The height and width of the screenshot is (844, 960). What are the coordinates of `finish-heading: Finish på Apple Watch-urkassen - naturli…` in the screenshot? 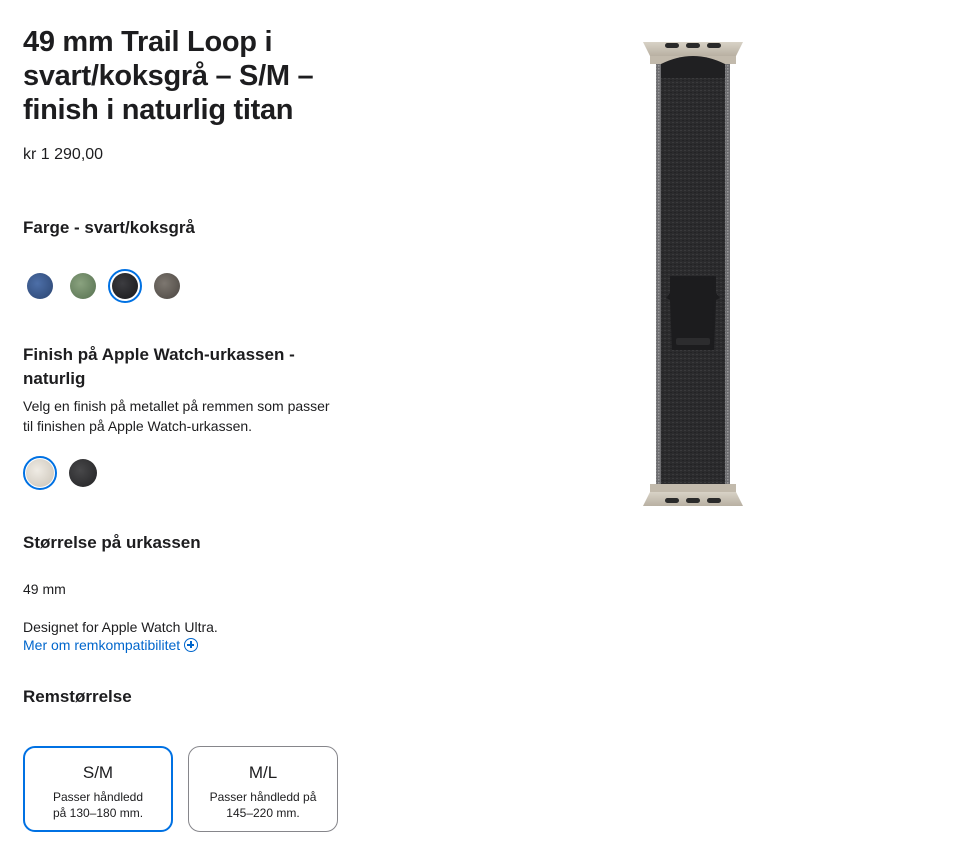 It's located at (159, 366).